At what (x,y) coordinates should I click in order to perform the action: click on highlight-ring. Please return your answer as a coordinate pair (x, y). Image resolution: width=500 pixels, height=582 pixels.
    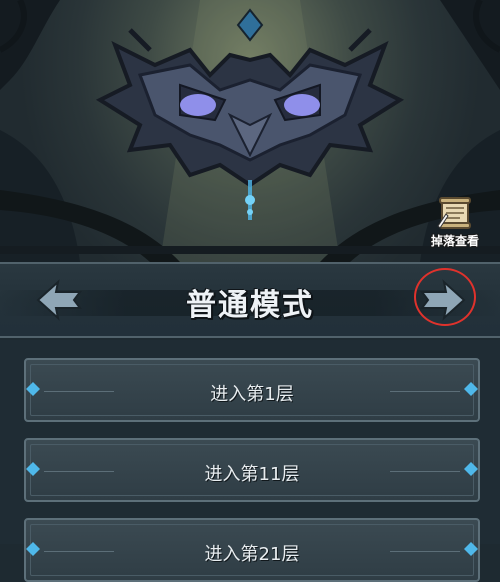
    Looking at the image, I should click on (445, 297).